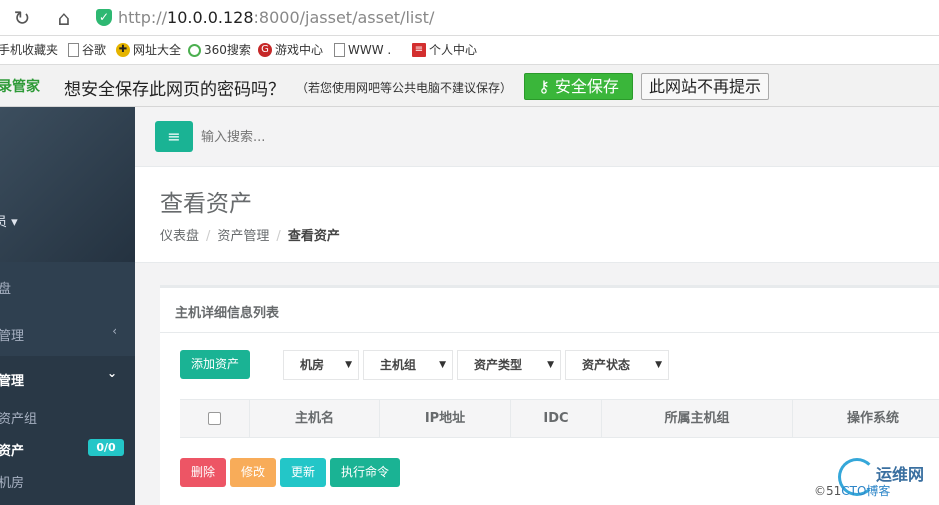 This screenshot has width=939, height=505. Describe the element at coordinates (351, 137) in the screenshot. I see `search-input` at that location.